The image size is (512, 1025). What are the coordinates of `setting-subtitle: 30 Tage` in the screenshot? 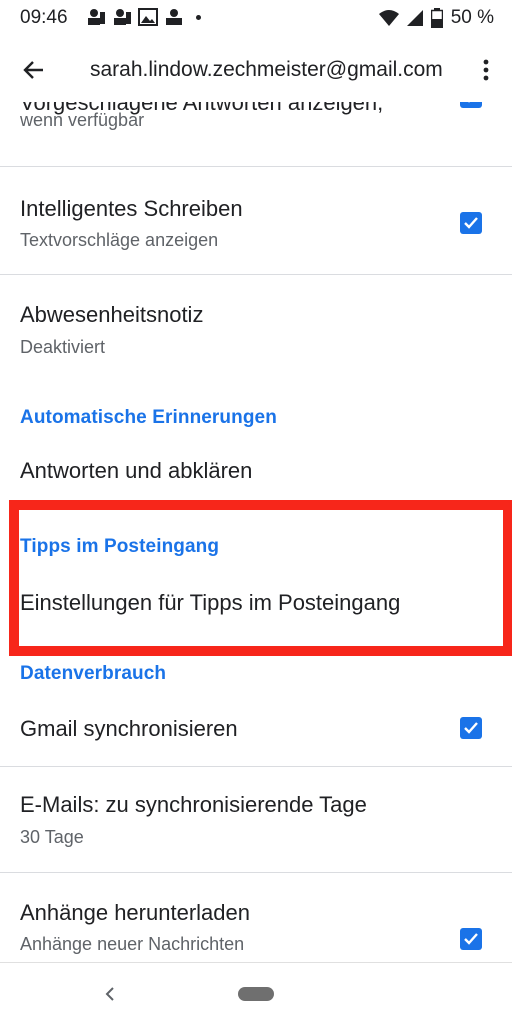 It's located at (52, 837).